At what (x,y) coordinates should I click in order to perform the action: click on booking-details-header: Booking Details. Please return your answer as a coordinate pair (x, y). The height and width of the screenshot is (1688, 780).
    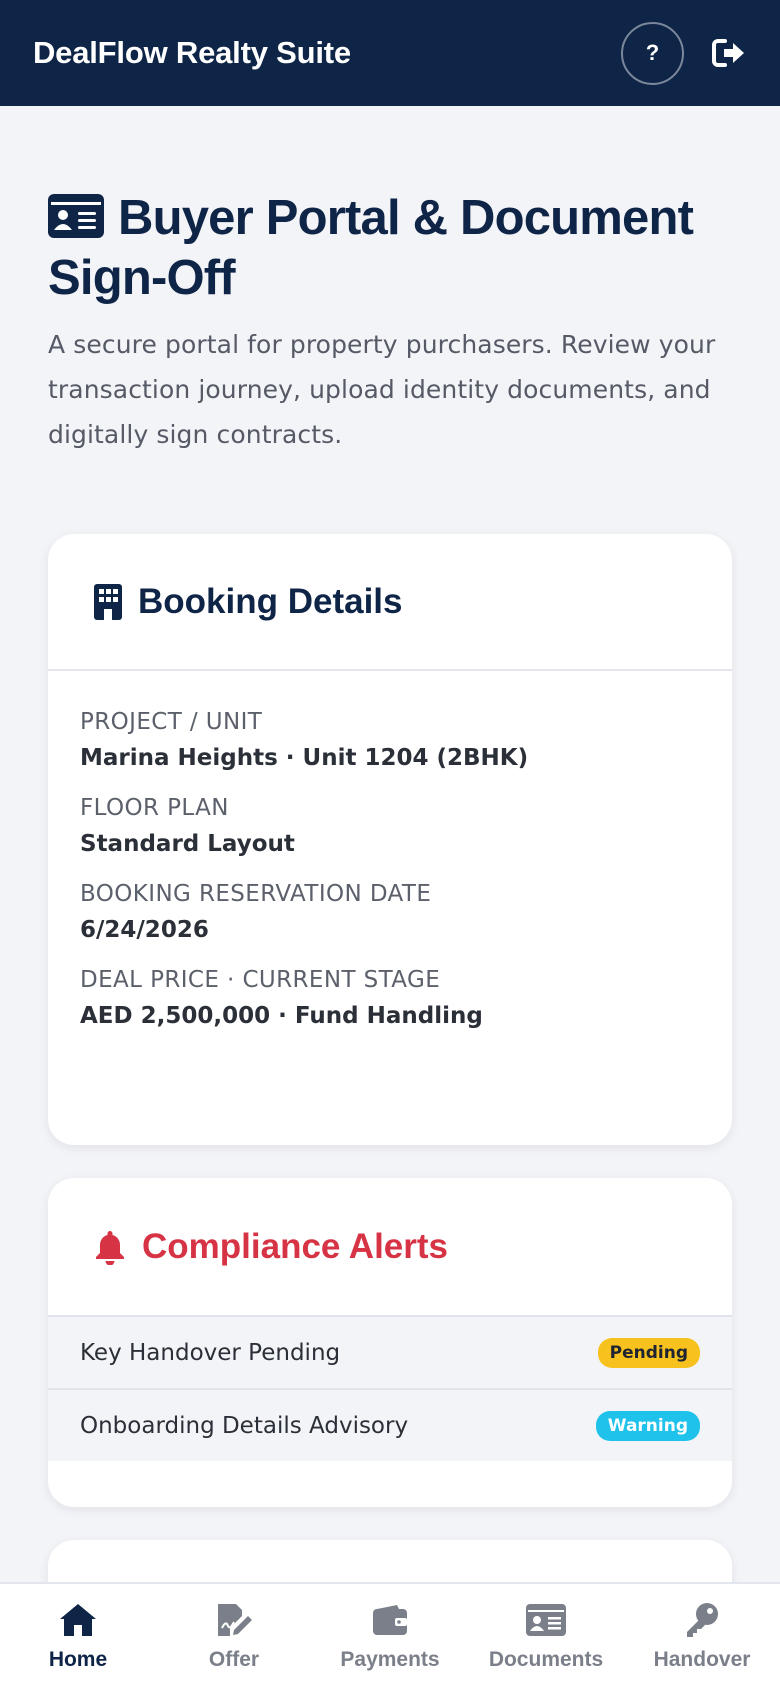
    Looking at the image, I should click on (390, 602).